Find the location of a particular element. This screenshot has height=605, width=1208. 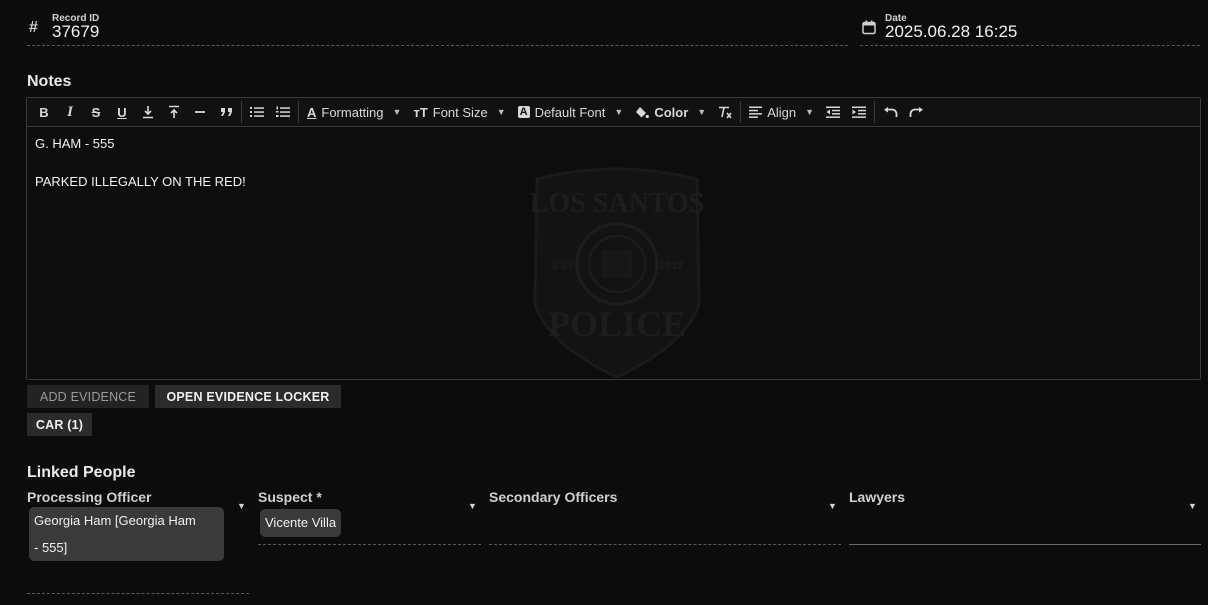

align-dropdown: Align ▼ is located at coordinates (781, 112).